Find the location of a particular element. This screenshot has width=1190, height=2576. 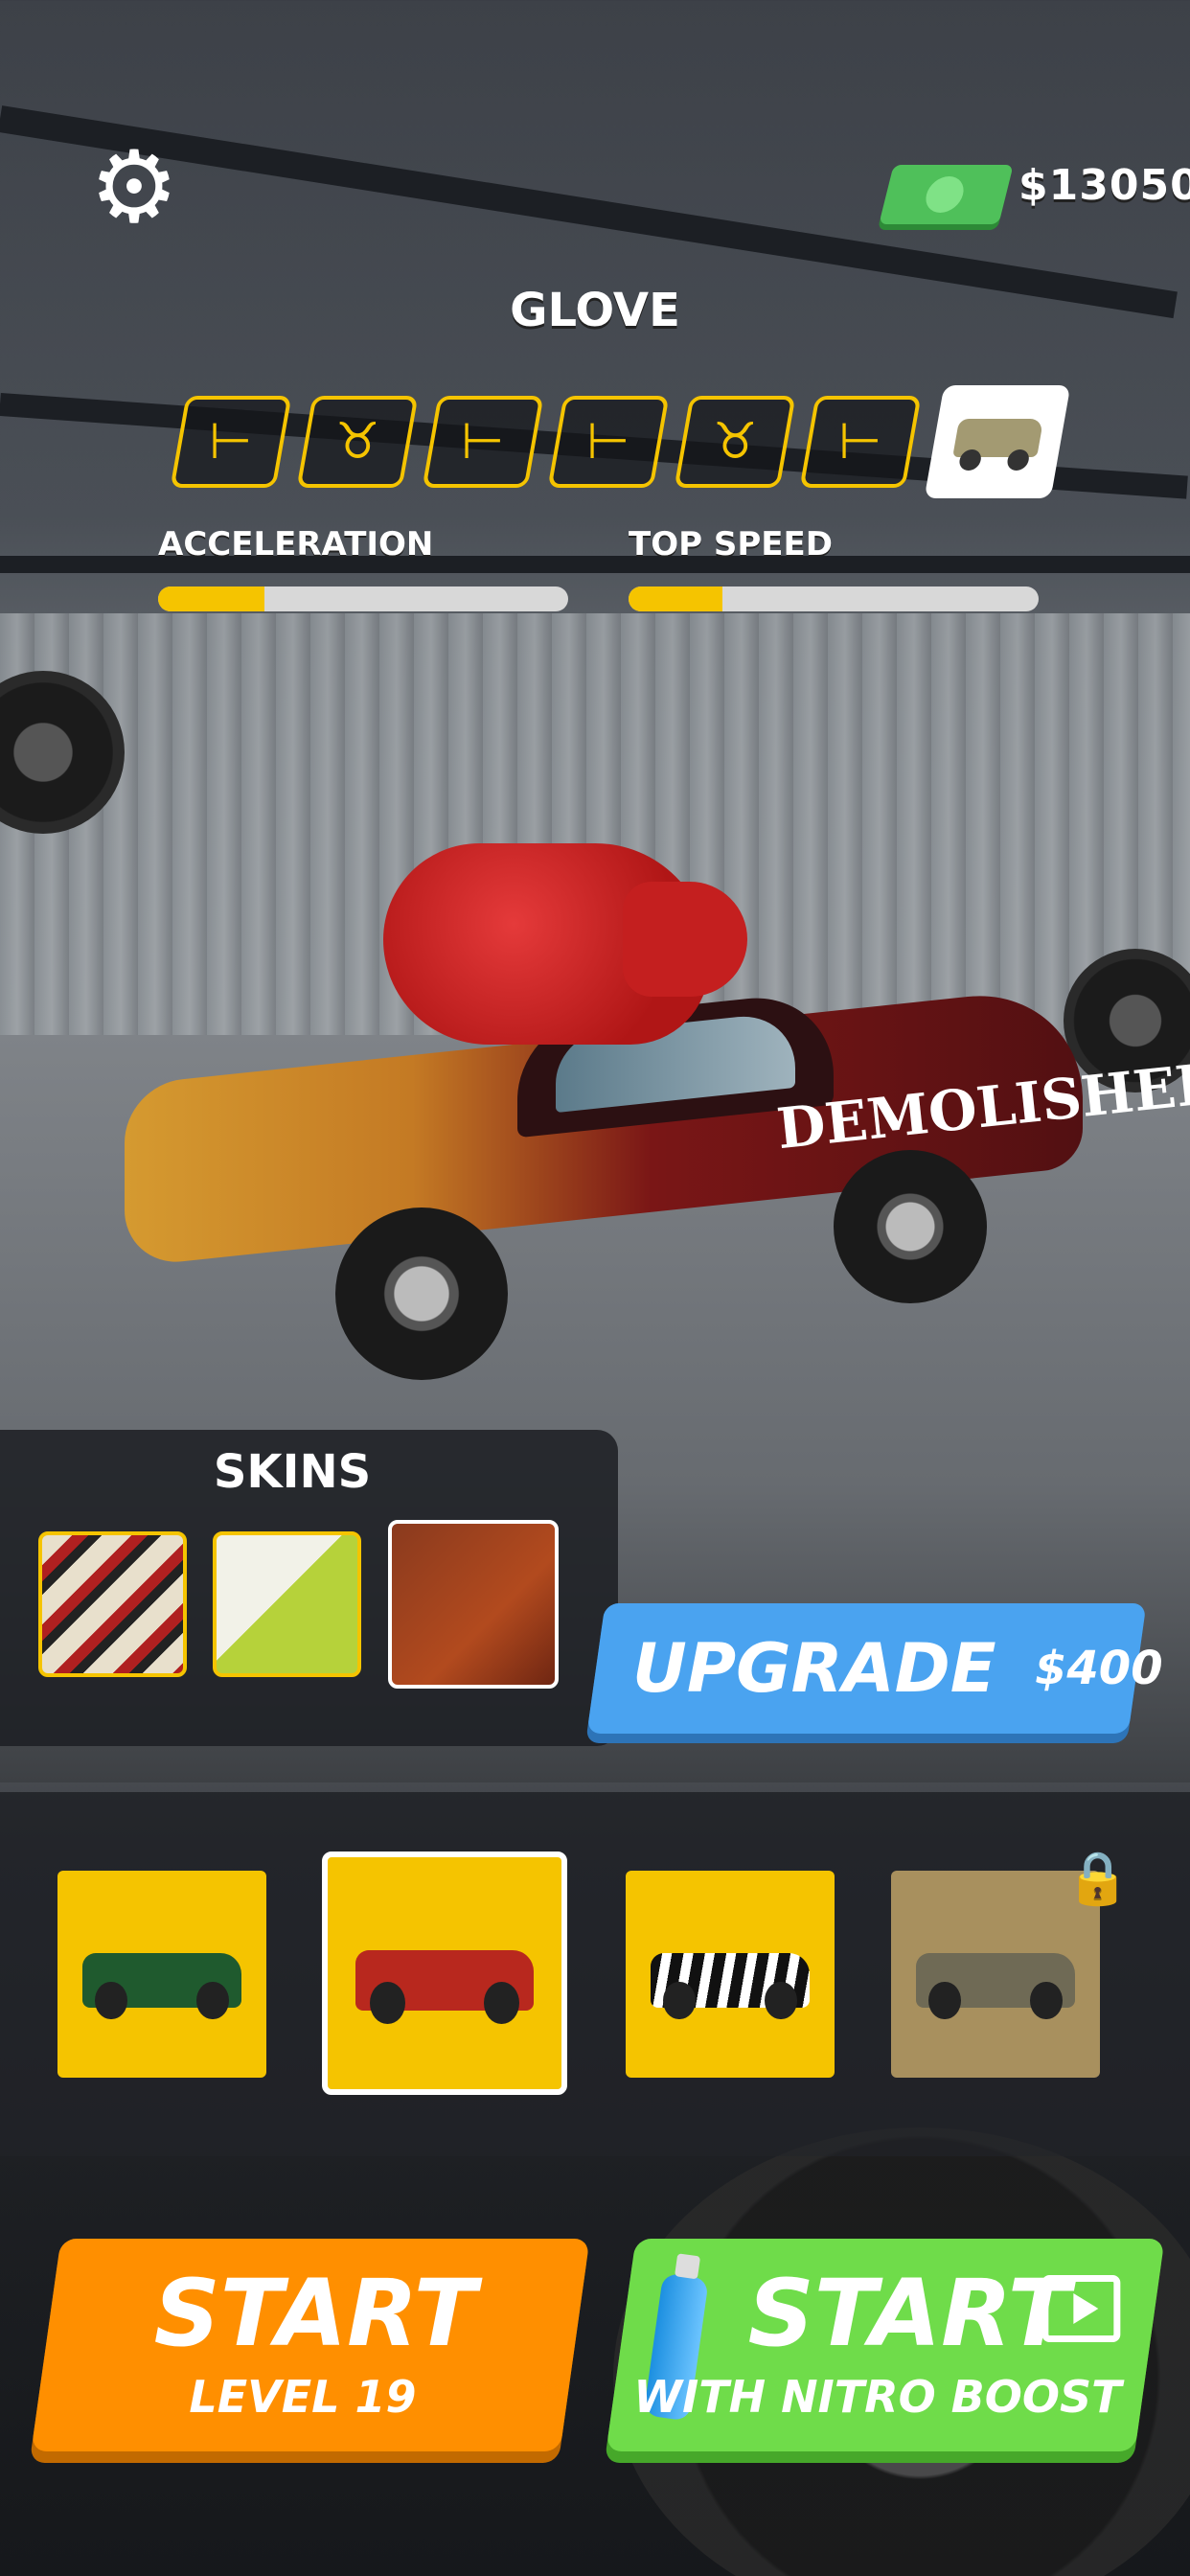

acceleration-bar-fill is located at coordinates (212, 598).